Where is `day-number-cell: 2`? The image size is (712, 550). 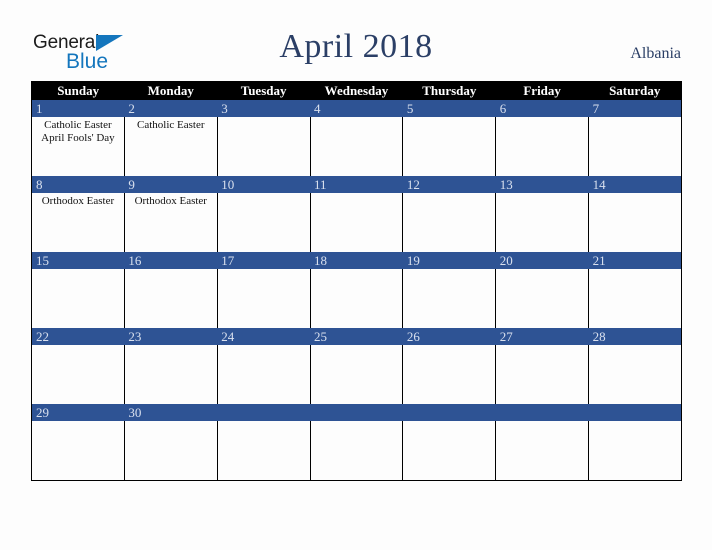 day-number-cell: 2 is located at coordinates (171, 108).